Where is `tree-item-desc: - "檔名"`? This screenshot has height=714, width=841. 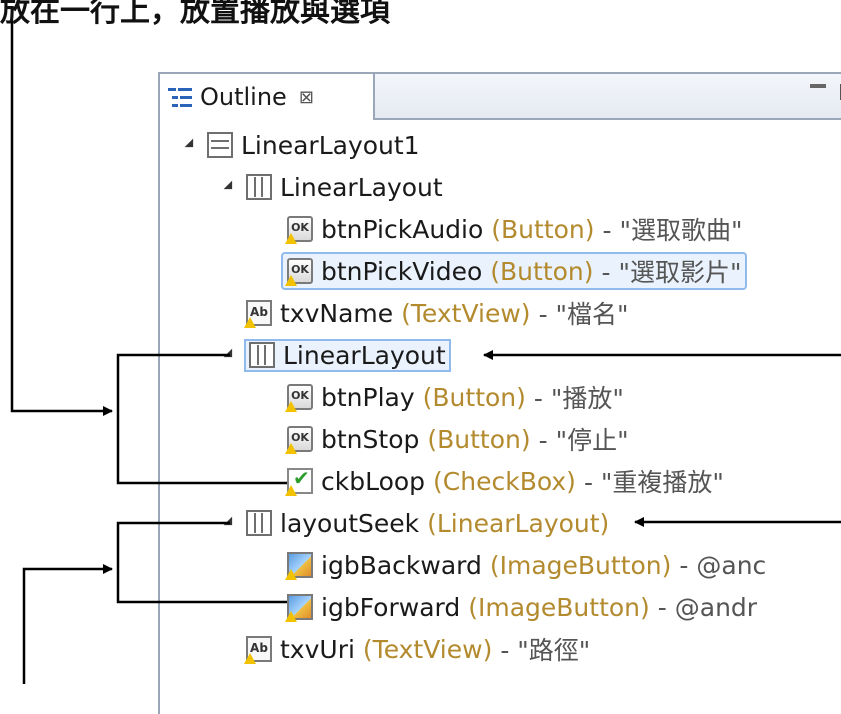 tree-item-desc: - "檔名" is located at coordinates (583, 314).